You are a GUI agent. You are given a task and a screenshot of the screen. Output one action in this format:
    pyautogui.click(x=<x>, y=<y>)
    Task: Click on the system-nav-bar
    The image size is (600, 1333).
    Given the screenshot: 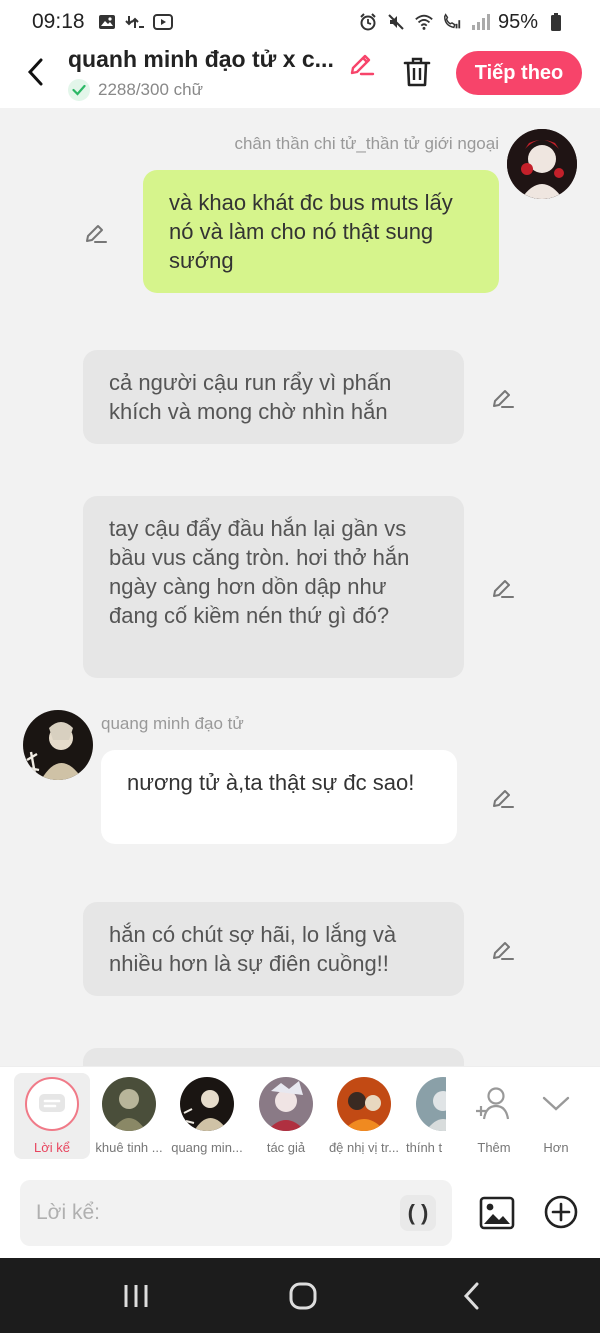 What is the action you would take?
    pyautogui.click(x=300, y=1295)
    